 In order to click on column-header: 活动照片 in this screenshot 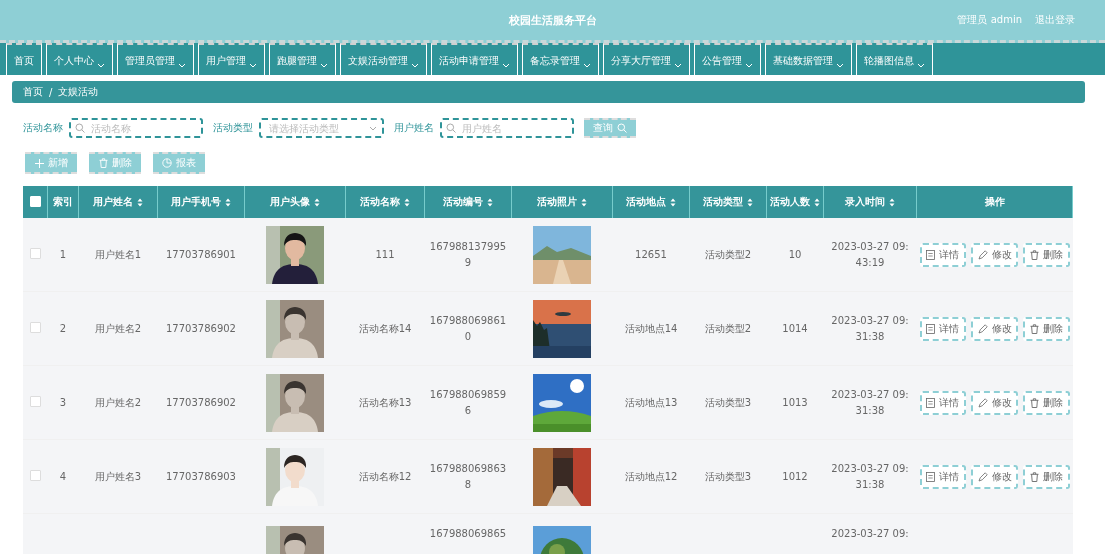, I will do `click(562, 202)`.